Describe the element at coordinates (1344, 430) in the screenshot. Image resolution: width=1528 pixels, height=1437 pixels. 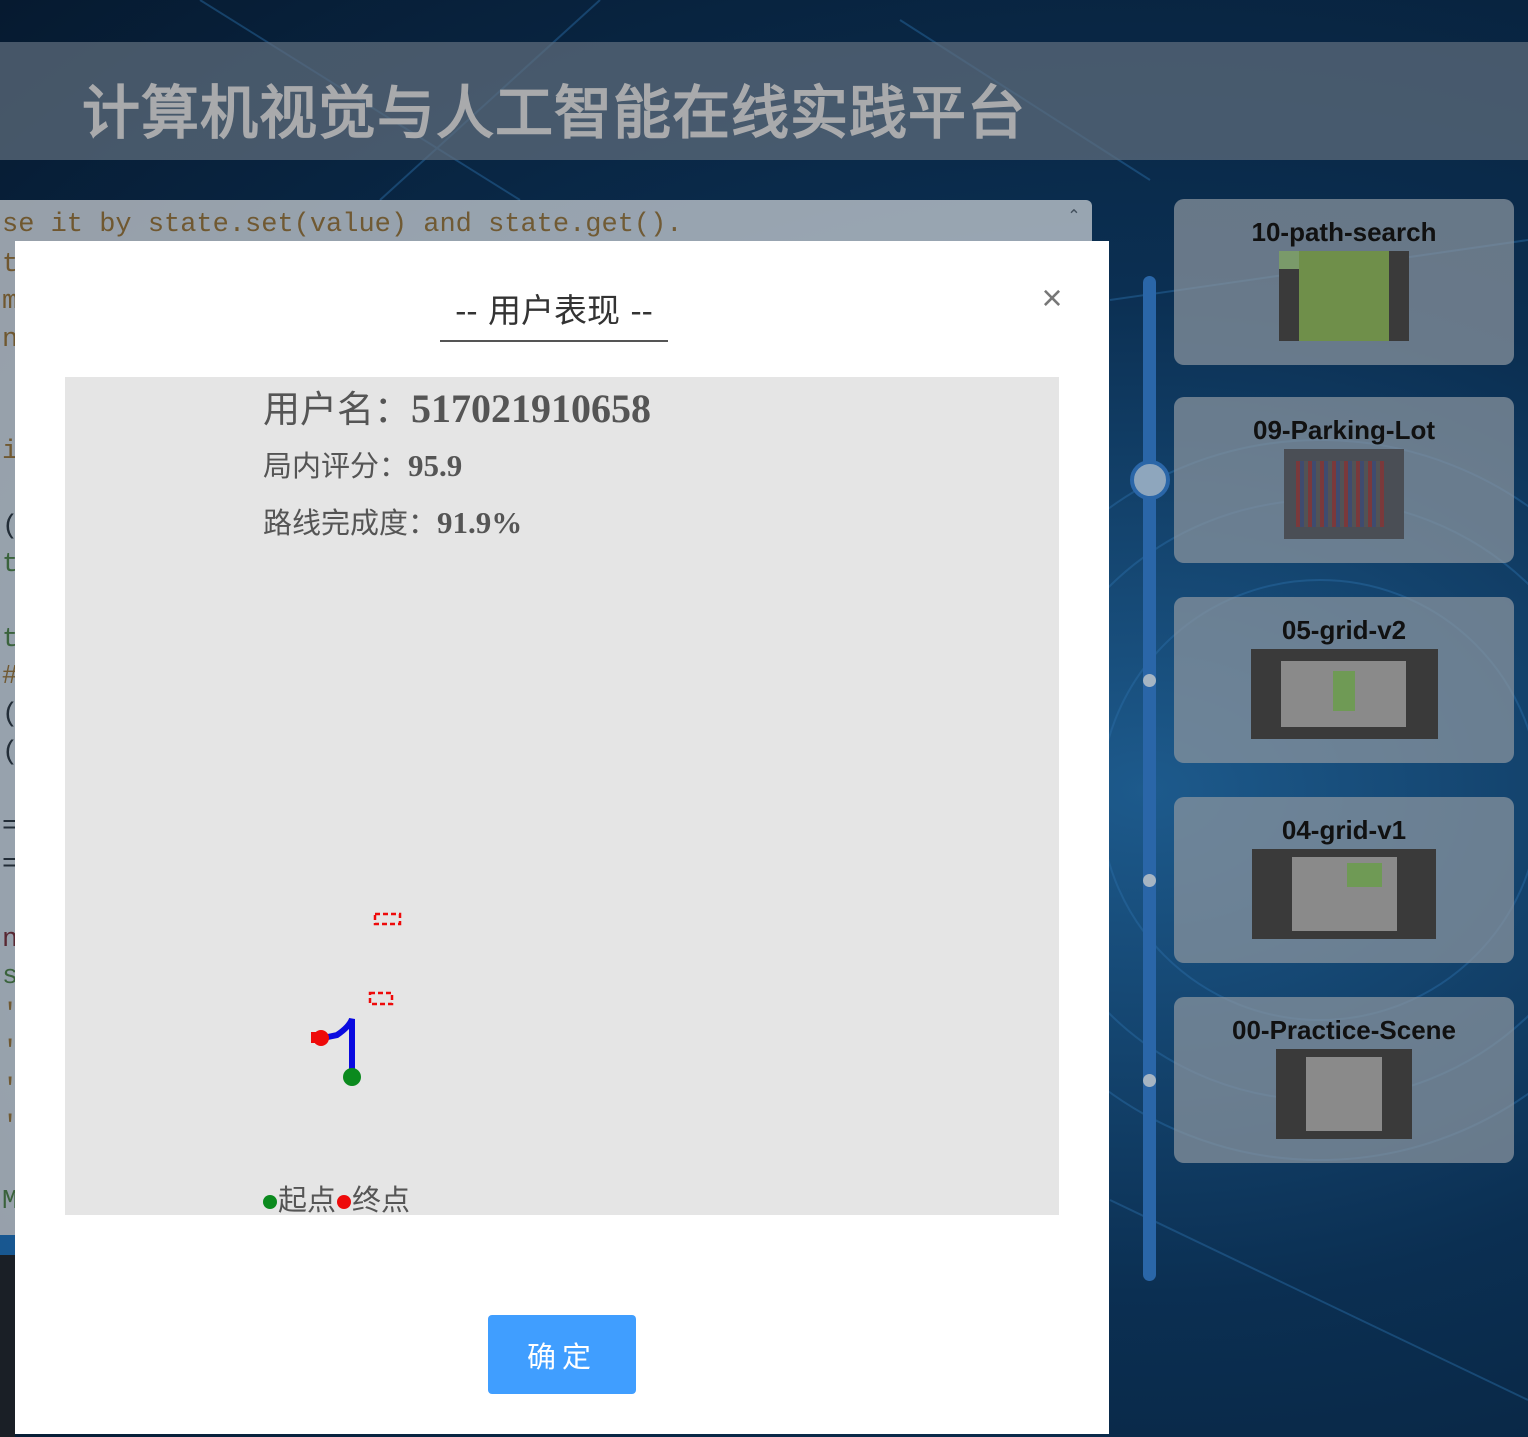
I see `scene-title: 09-Parking-Lot` at that location.